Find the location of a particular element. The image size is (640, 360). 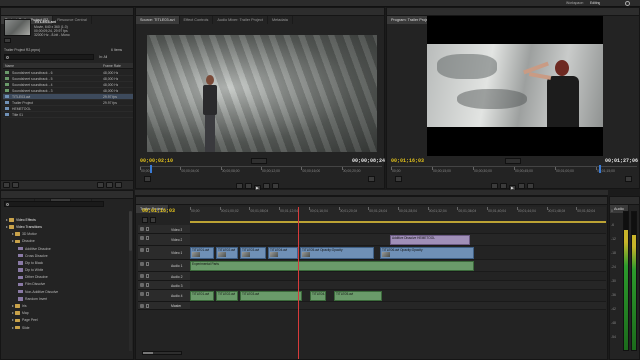

overwrite-button is located at coordinates (371, 179).